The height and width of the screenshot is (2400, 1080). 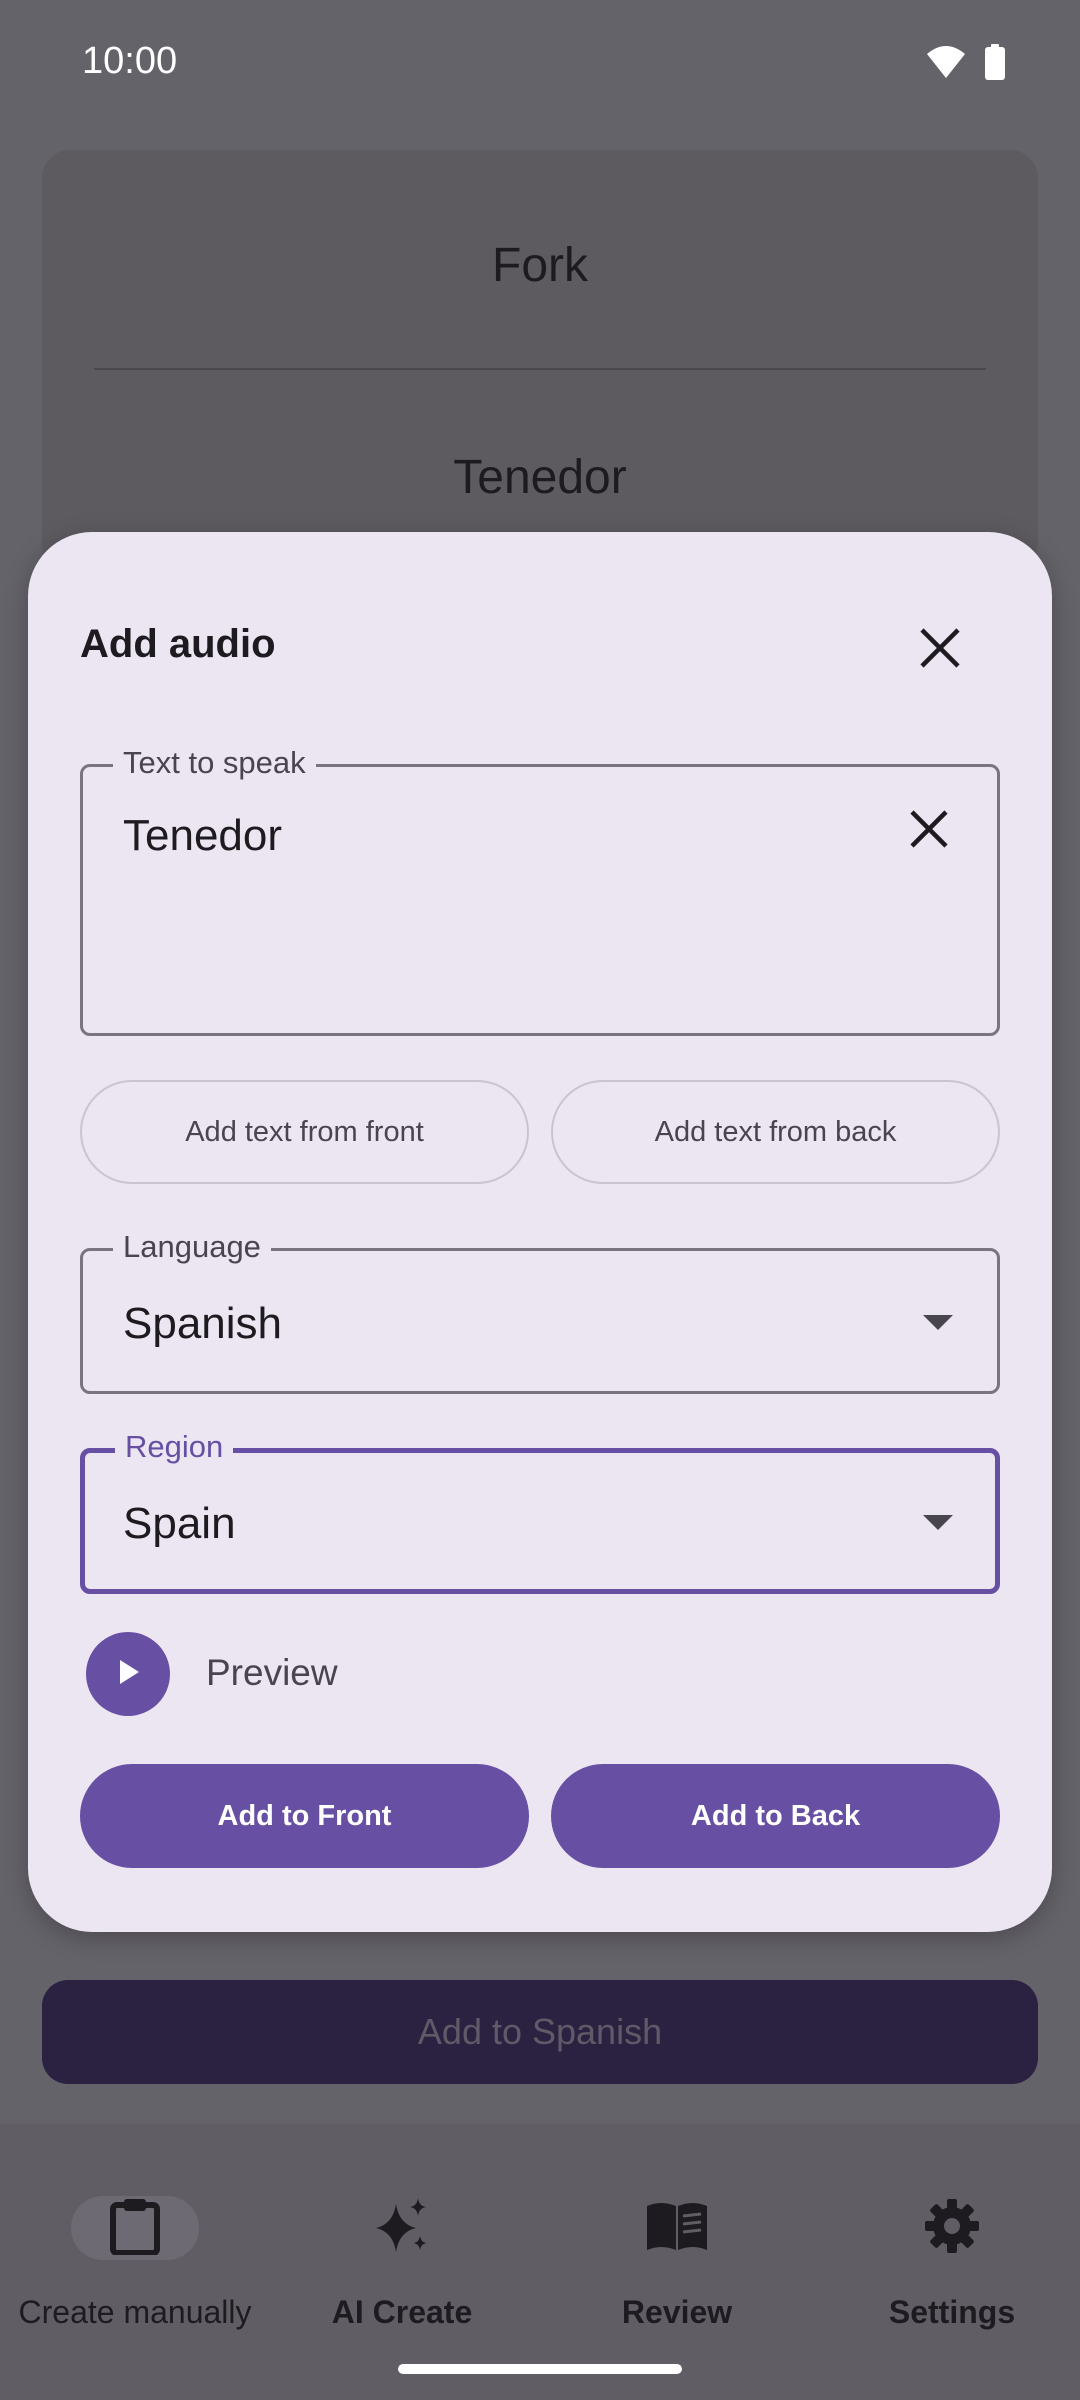 What do you see at coordinates (540, 2369) in the screenshot?
I see `home-indicator` at bounding box center [540, 2369].